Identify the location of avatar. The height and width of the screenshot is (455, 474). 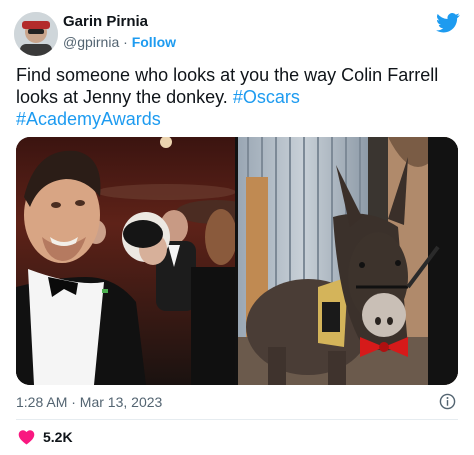
(36, 34).